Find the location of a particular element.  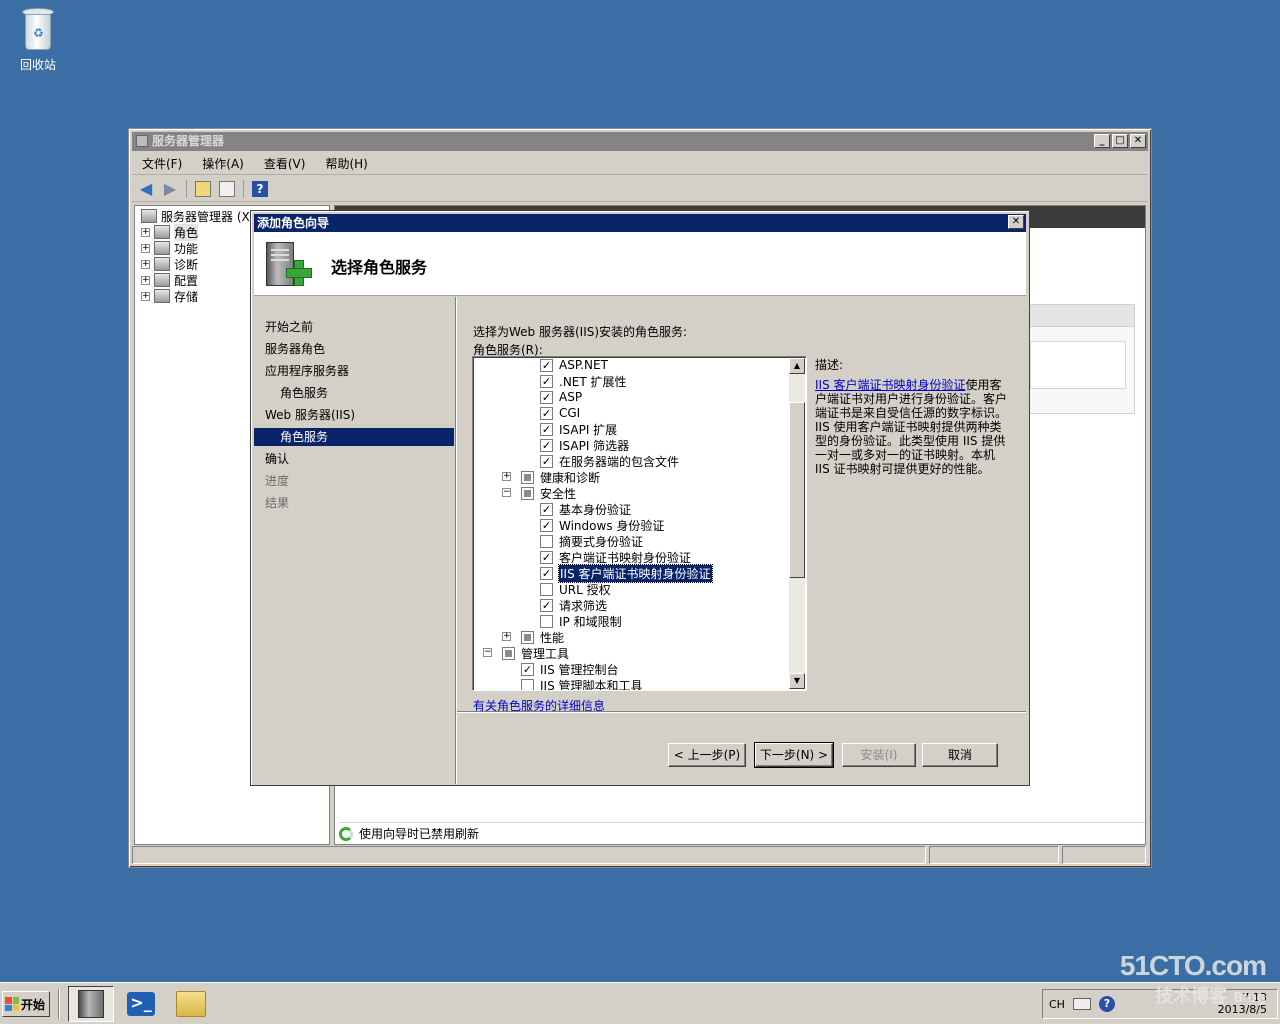

tree-item-configuration: + 配置 is located at coordinates (169, 280).